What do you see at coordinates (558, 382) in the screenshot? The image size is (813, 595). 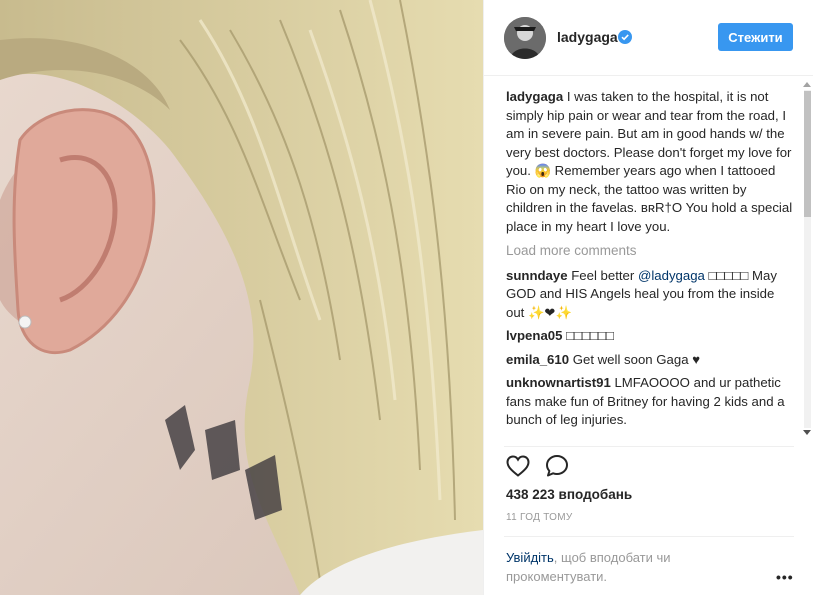 I see `comment-username: unknownartist91` at bounding box center [558, 382].